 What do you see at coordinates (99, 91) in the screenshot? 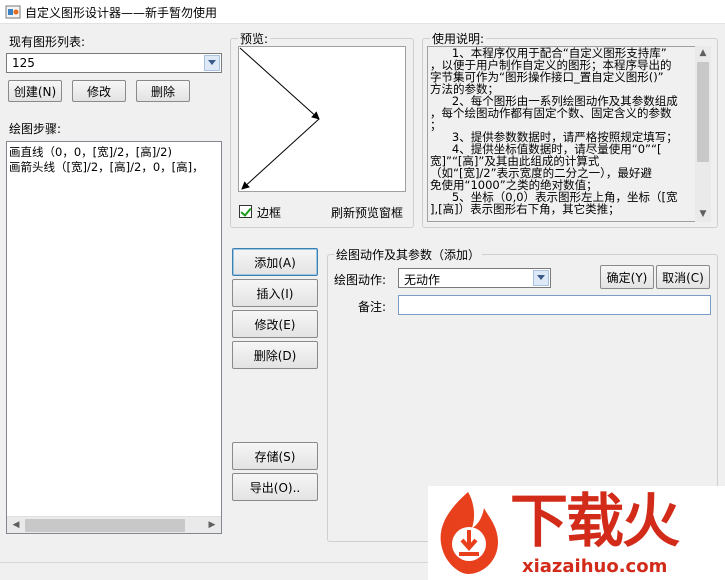
I see `modify-shape-button: 修改` at bounding box center [99, 91].